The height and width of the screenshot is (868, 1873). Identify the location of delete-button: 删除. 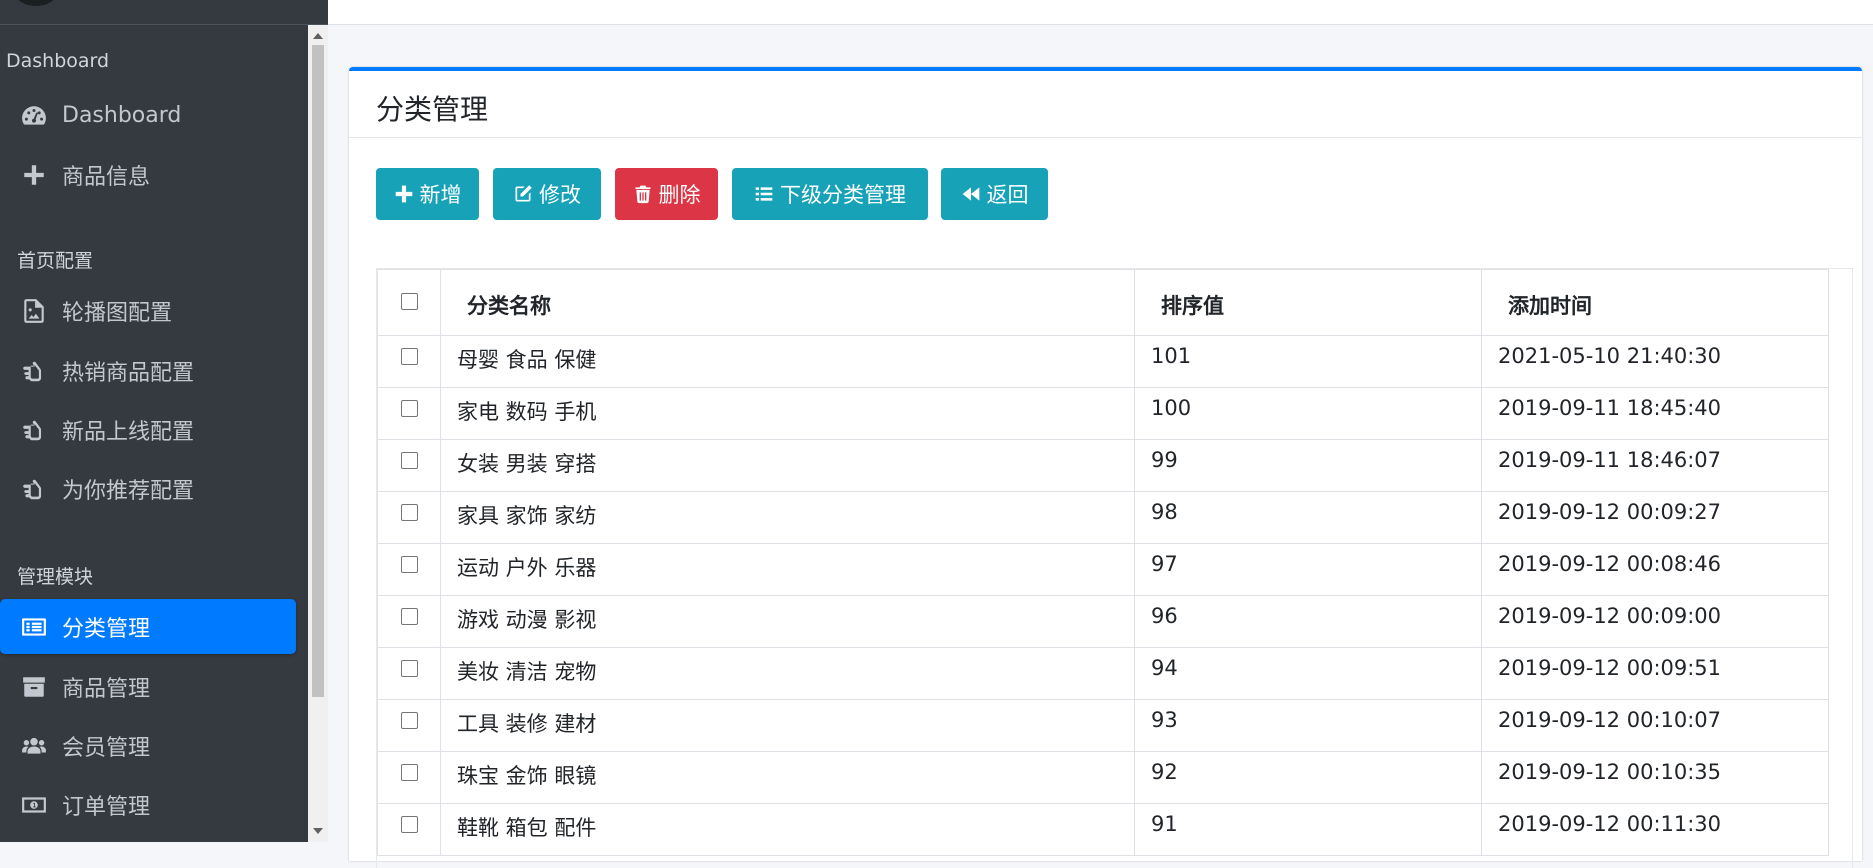
(666, 194).